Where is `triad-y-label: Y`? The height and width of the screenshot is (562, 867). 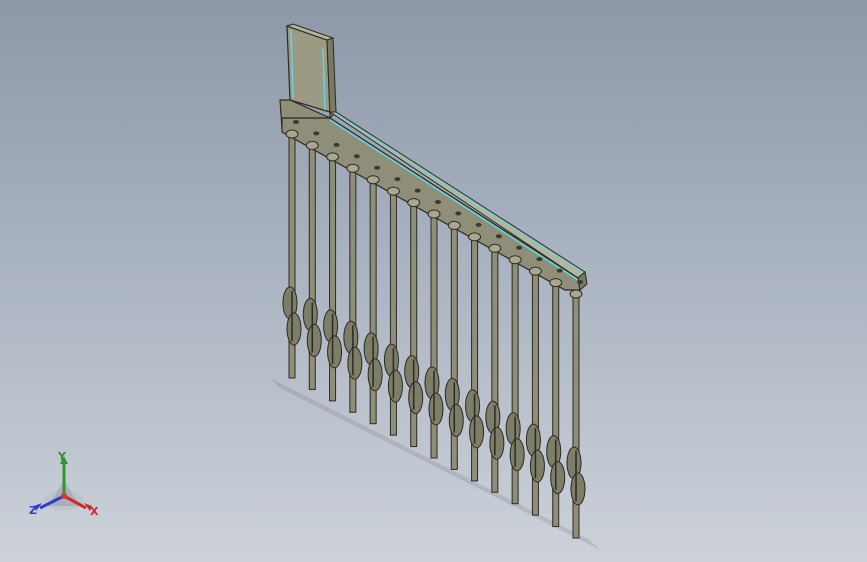
triad-y-label: Y is located at coordinates (62, 456).